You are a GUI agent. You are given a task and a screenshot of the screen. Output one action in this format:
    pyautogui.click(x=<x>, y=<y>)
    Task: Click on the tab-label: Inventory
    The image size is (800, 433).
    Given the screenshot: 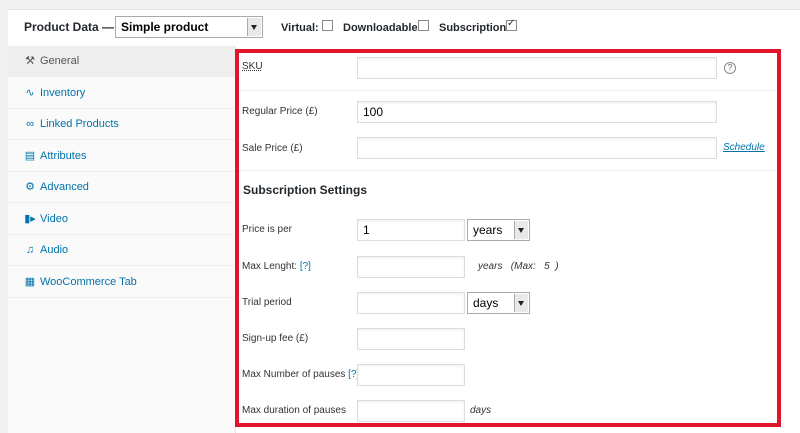 What is the action you would take?
    pyautogui.click(x=63, y=93)
    